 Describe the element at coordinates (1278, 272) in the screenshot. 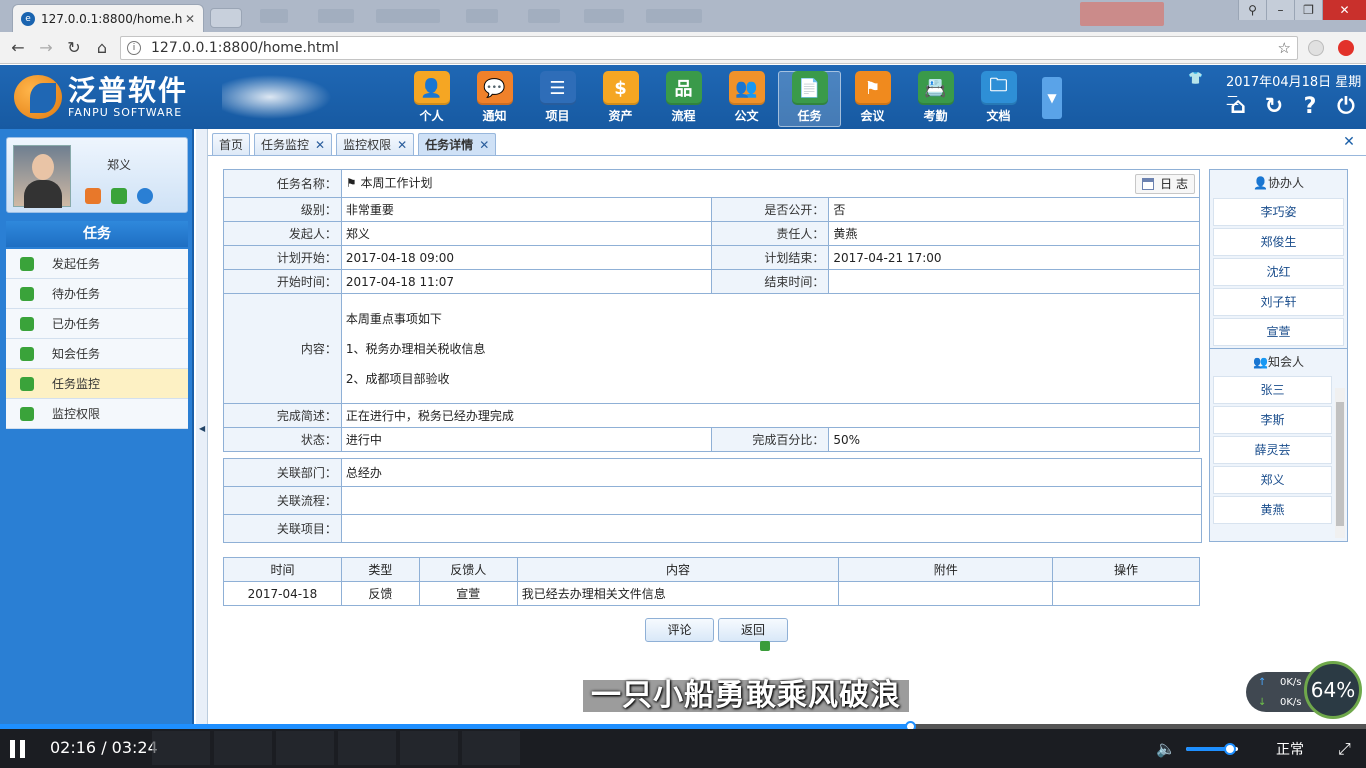

I see `person-item: 沈红` at that location.